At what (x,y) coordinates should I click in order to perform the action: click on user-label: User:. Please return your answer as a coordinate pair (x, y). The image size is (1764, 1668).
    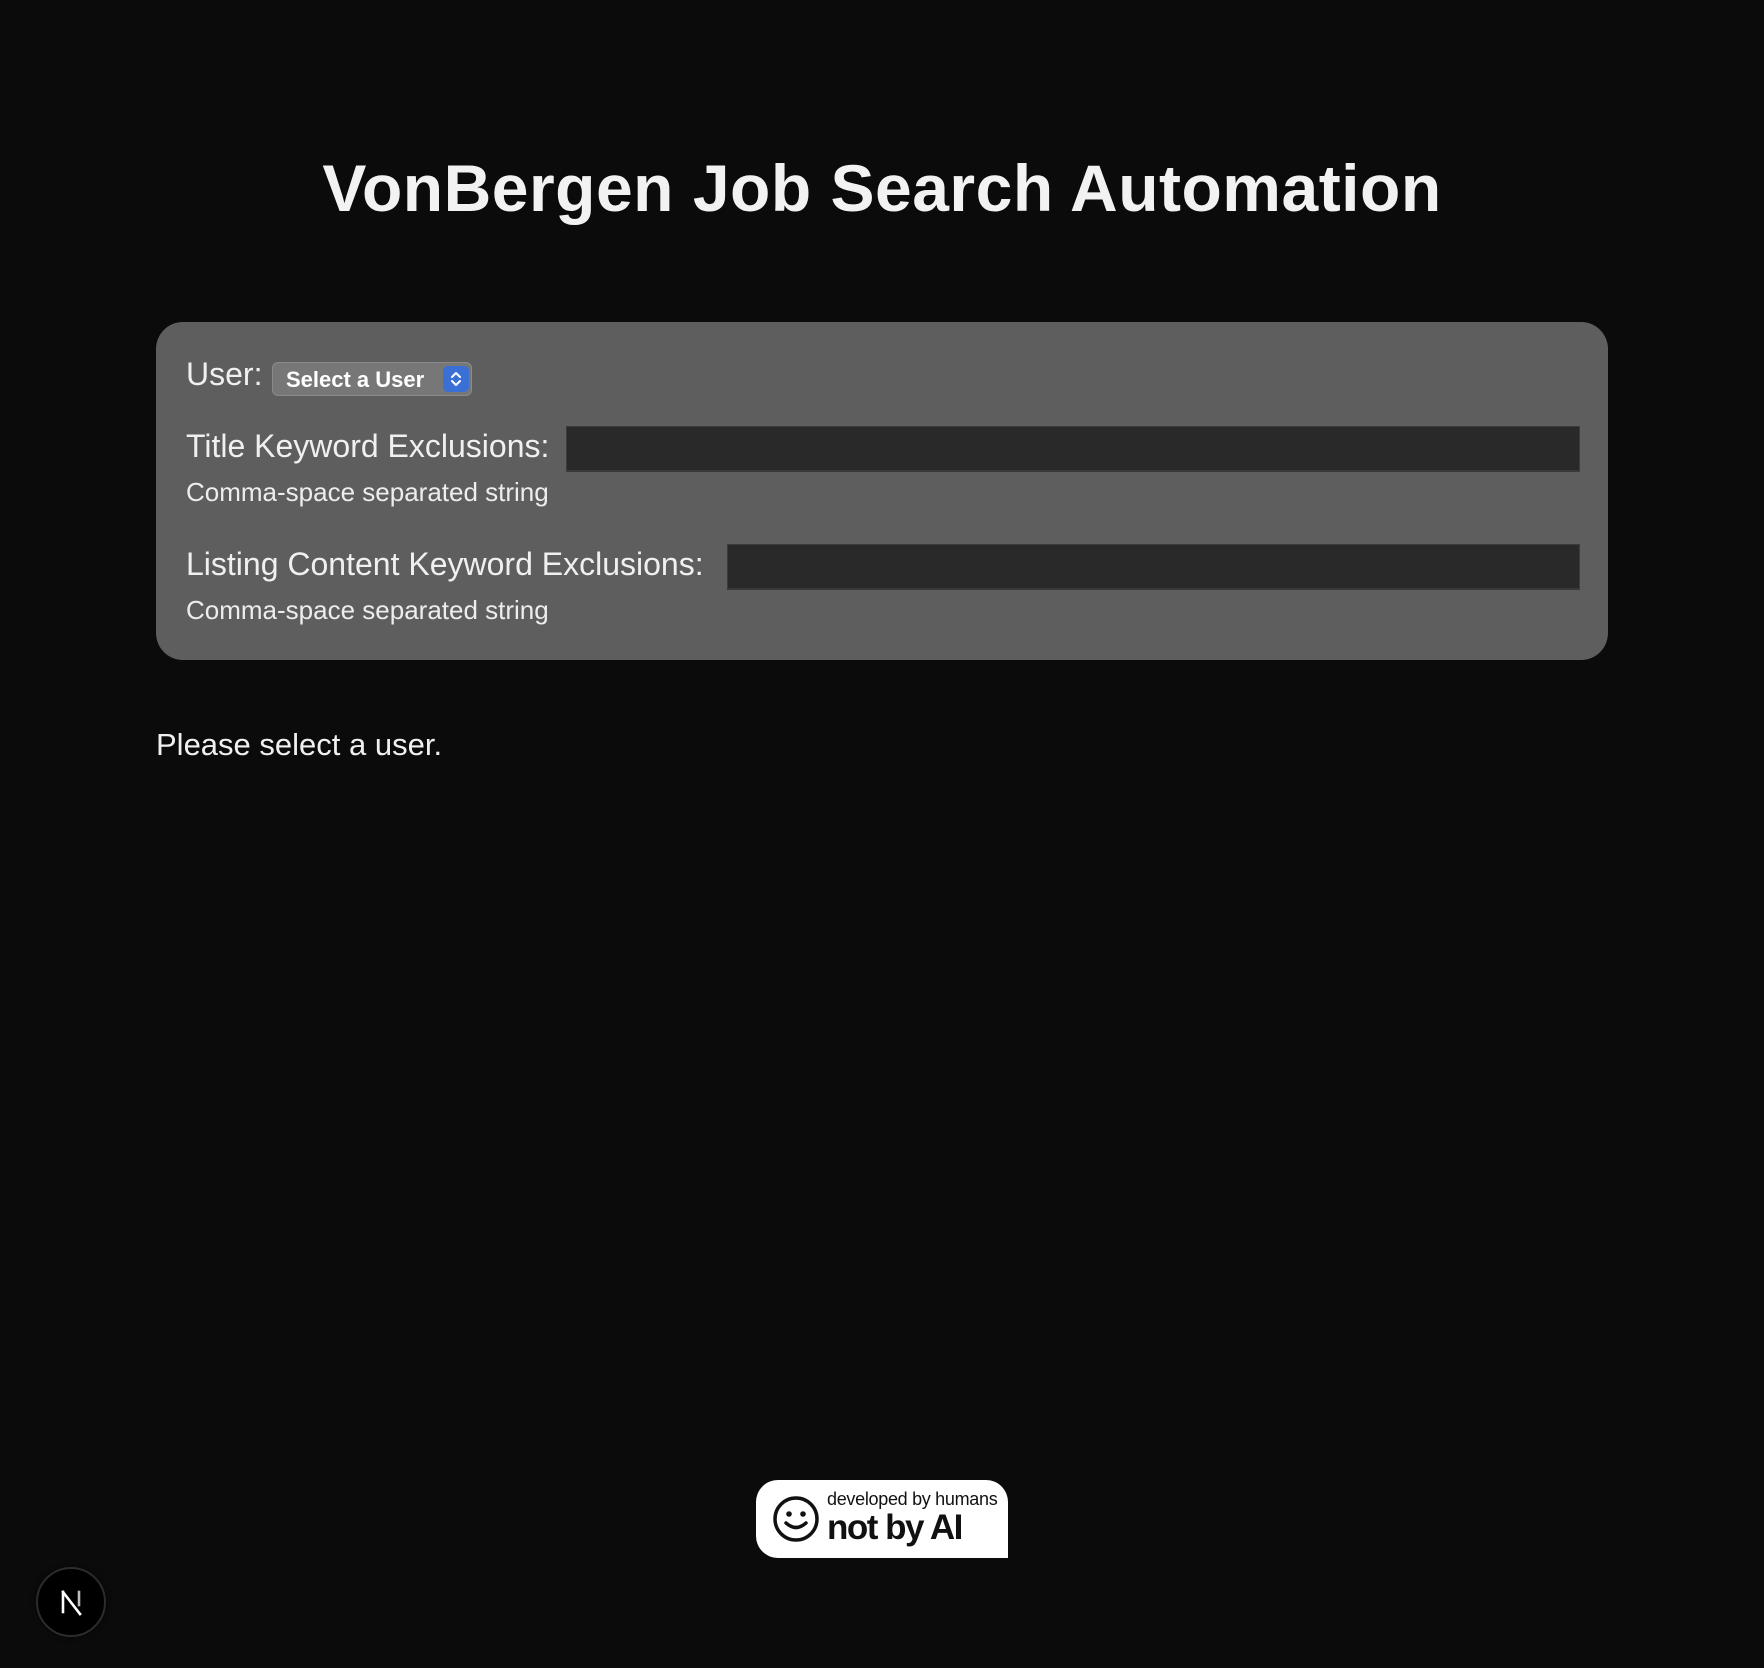
    Looking at the image, I should click on (224, 374).